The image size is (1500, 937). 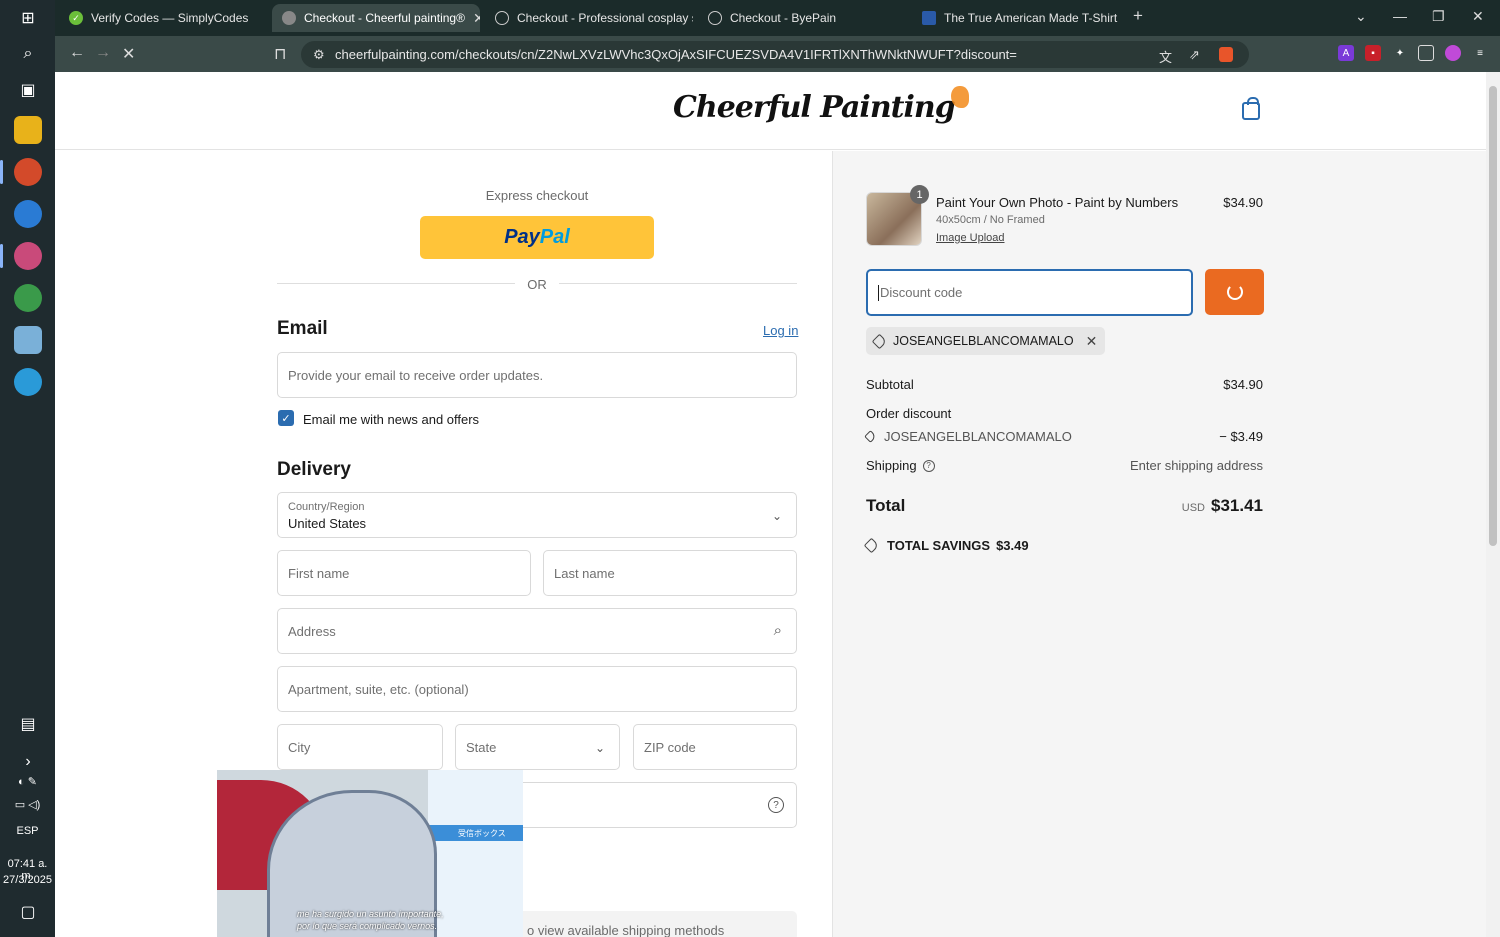 What do you see at coordinates (28, 762) in the screenshot?
I see `chevron-right-icon: ›` at bounding box center [28, 762].